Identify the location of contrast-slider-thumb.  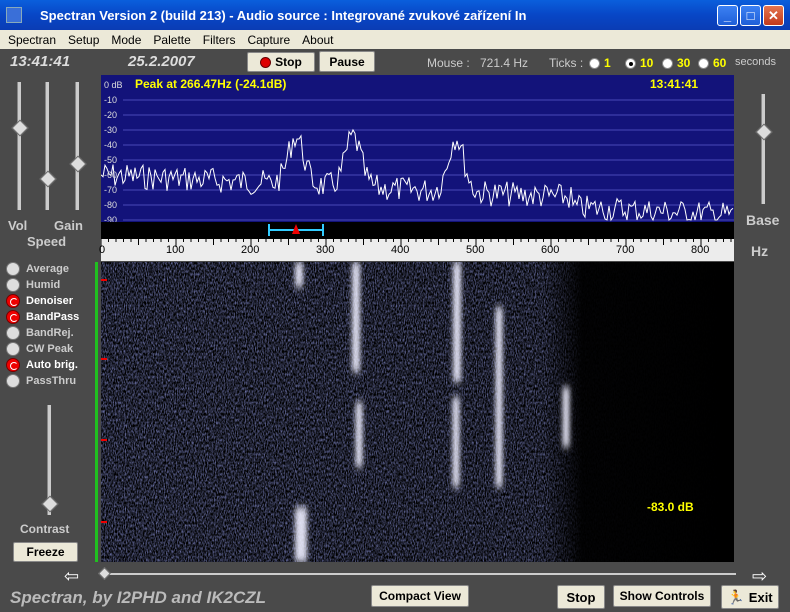
(50, 504).